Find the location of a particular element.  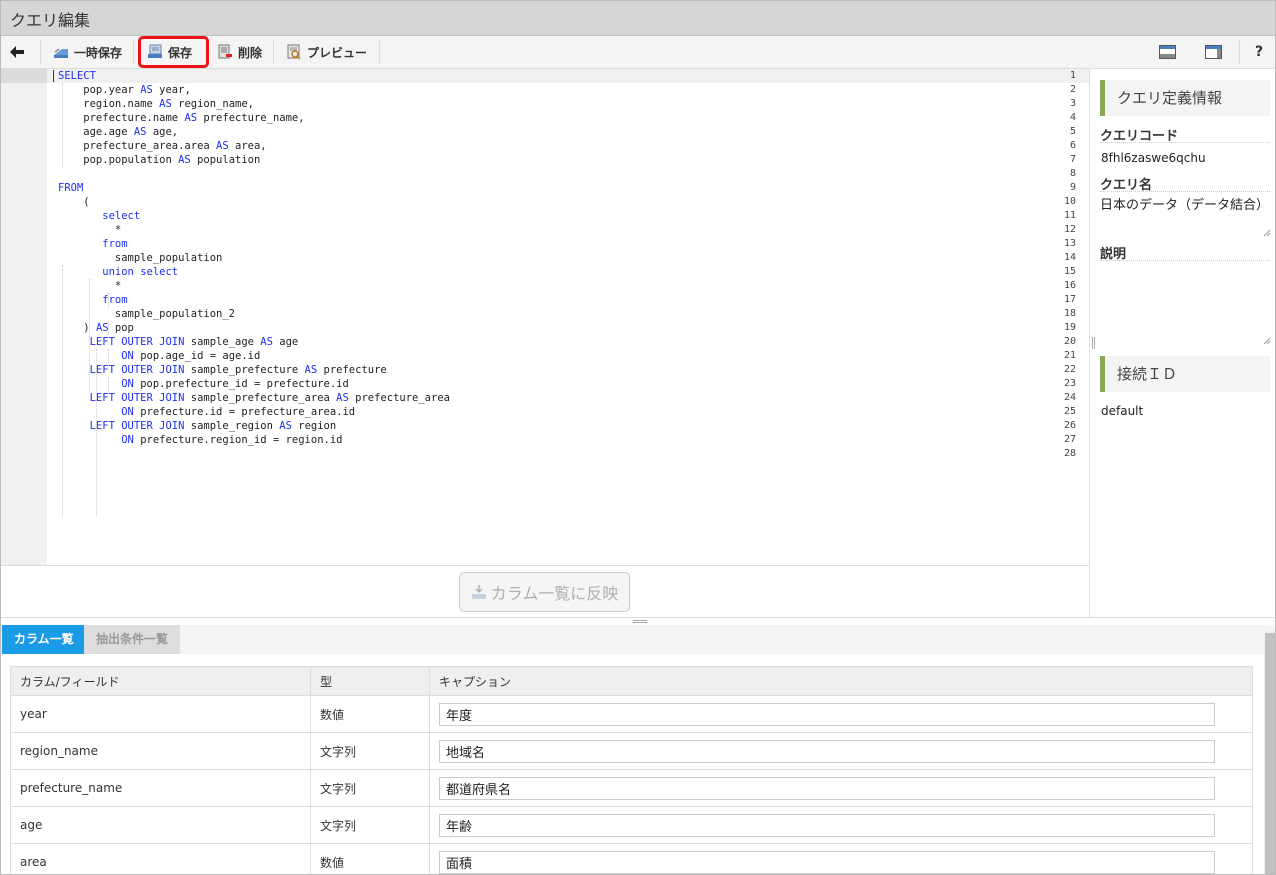

sql-keyword: LEFT OUTER JOIN is located at coordinates (137, 426).